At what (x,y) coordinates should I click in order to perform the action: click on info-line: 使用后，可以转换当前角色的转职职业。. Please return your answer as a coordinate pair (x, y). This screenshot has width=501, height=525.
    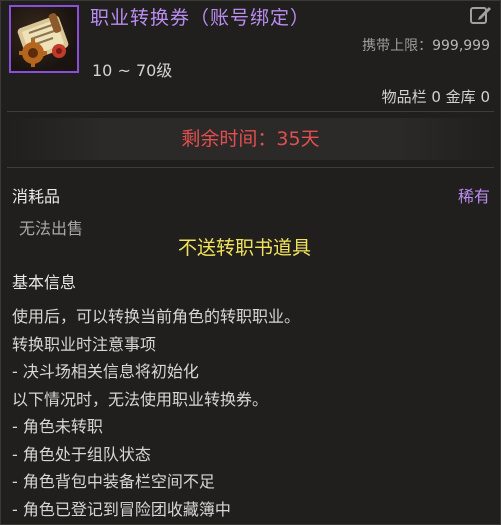
    Looking at the image, I should click on (156, 316).